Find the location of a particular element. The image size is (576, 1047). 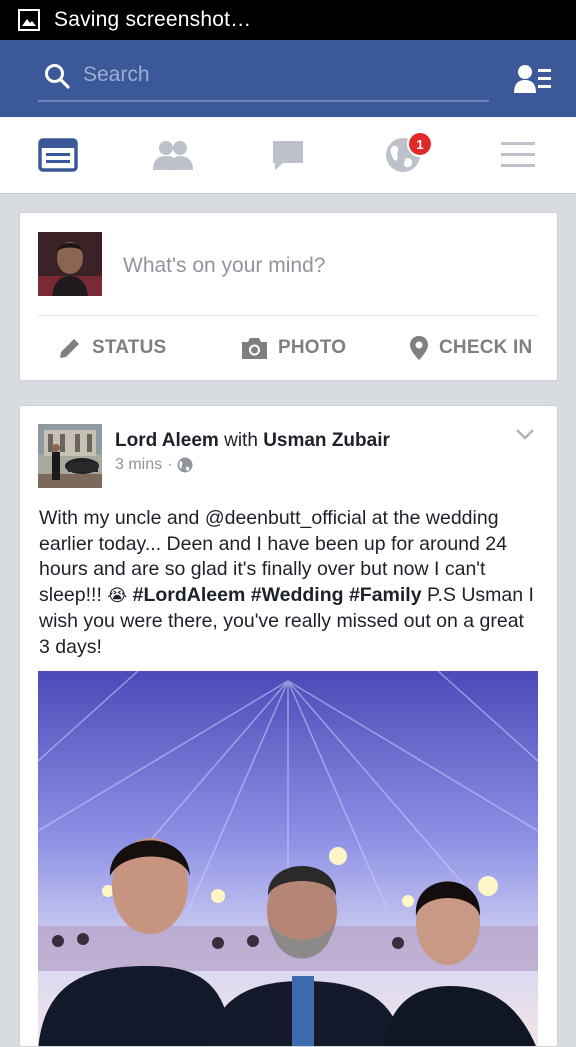

news-feed-icon is located at coordinates (58, 155).